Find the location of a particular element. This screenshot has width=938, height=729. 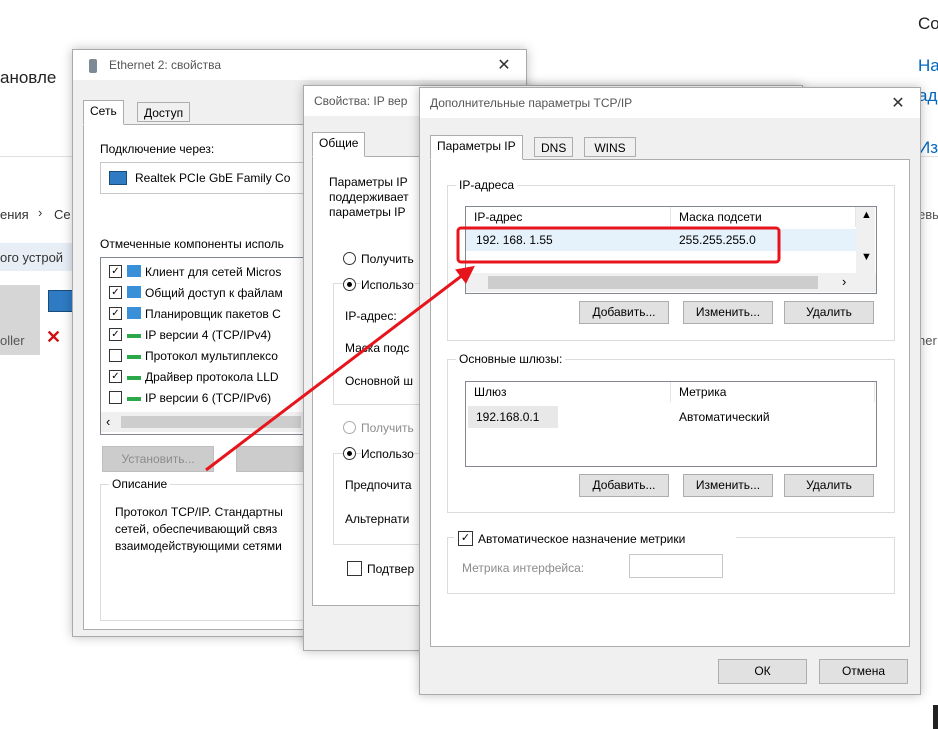

scroll-right-icon: › is located at coordinates (844, 281).